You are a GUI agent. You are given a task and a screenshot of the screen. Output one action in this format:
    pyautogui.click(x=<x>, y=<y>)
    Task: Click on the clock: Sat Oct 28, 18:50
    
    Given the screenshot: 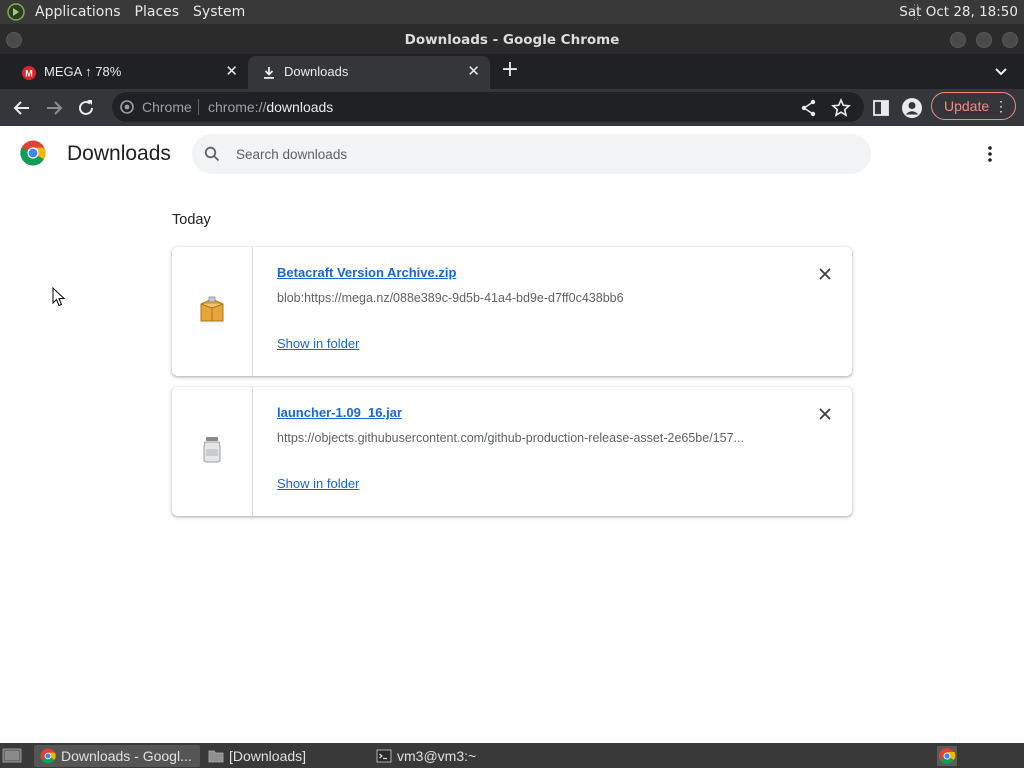 What is the action you would take?
    pyautogui.click(x=958, y=12)
    